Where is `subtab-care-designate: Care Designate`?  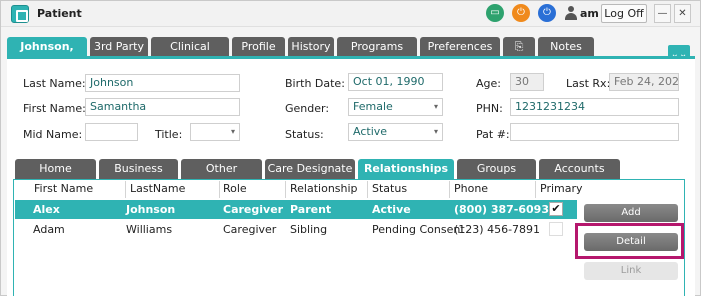 subtab-care-designate: Care Designate is located at coordinates (310, 169).